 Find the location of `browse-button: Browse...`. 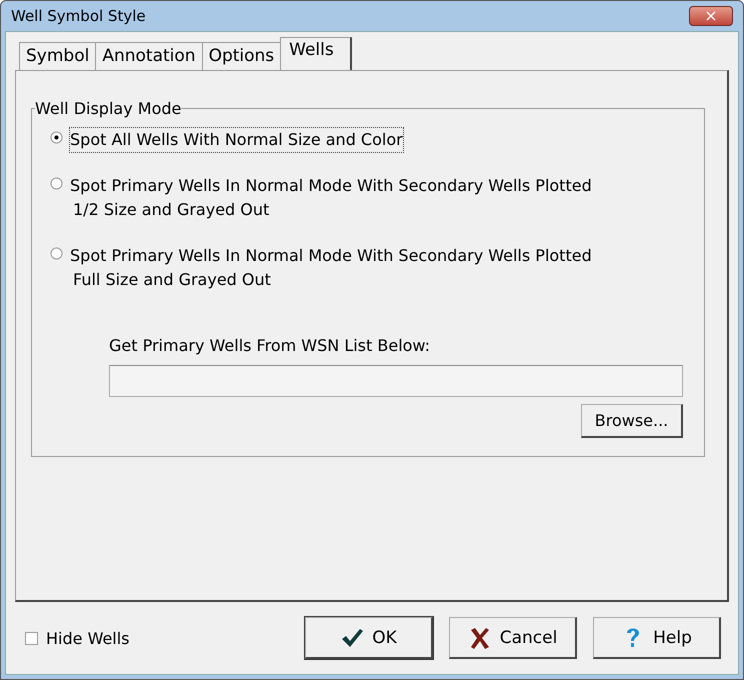

browse-button: Browse... is located at coordinates (632, 421).